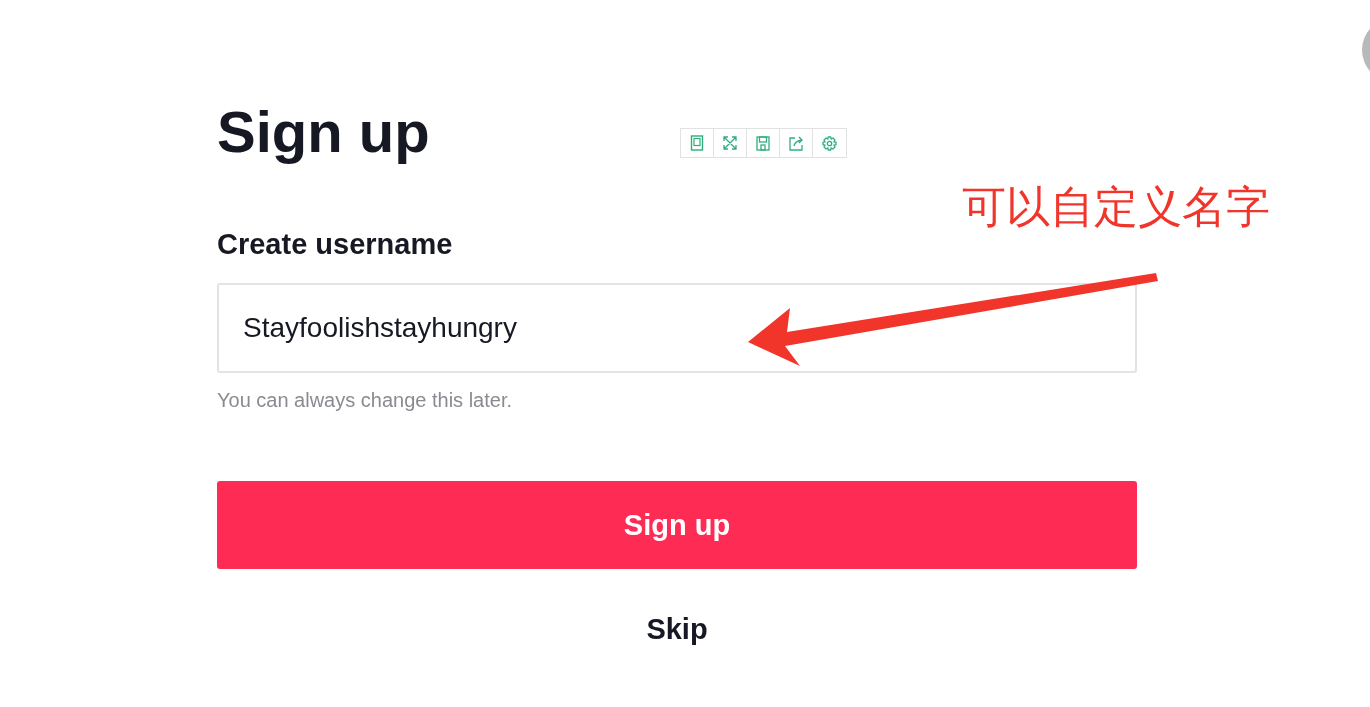 Image resolution: width=1370 pixels, height=707 pixels. Describe the element at coordinates (677, 328) in the screenshot. I see `username-field: Stayfoolishstayhungry` at that location.